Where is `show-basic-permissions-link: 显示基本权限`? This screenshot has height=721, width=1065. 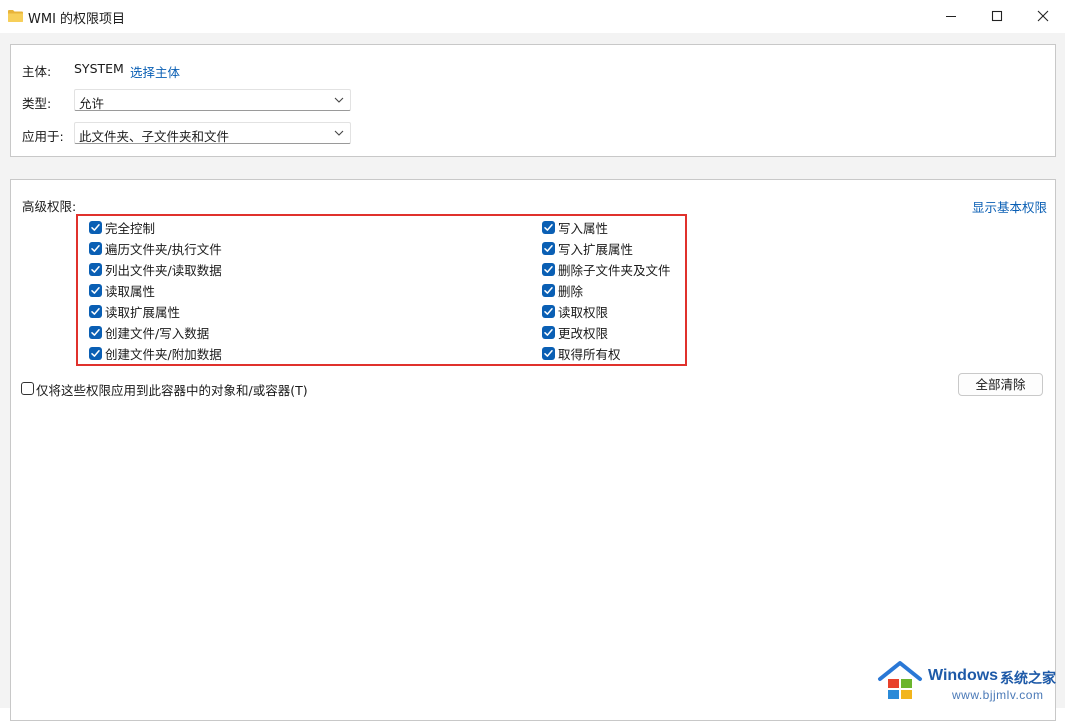 show-basic-permissions-link: 显示基本权限 is located at coordinates (1009, 206).